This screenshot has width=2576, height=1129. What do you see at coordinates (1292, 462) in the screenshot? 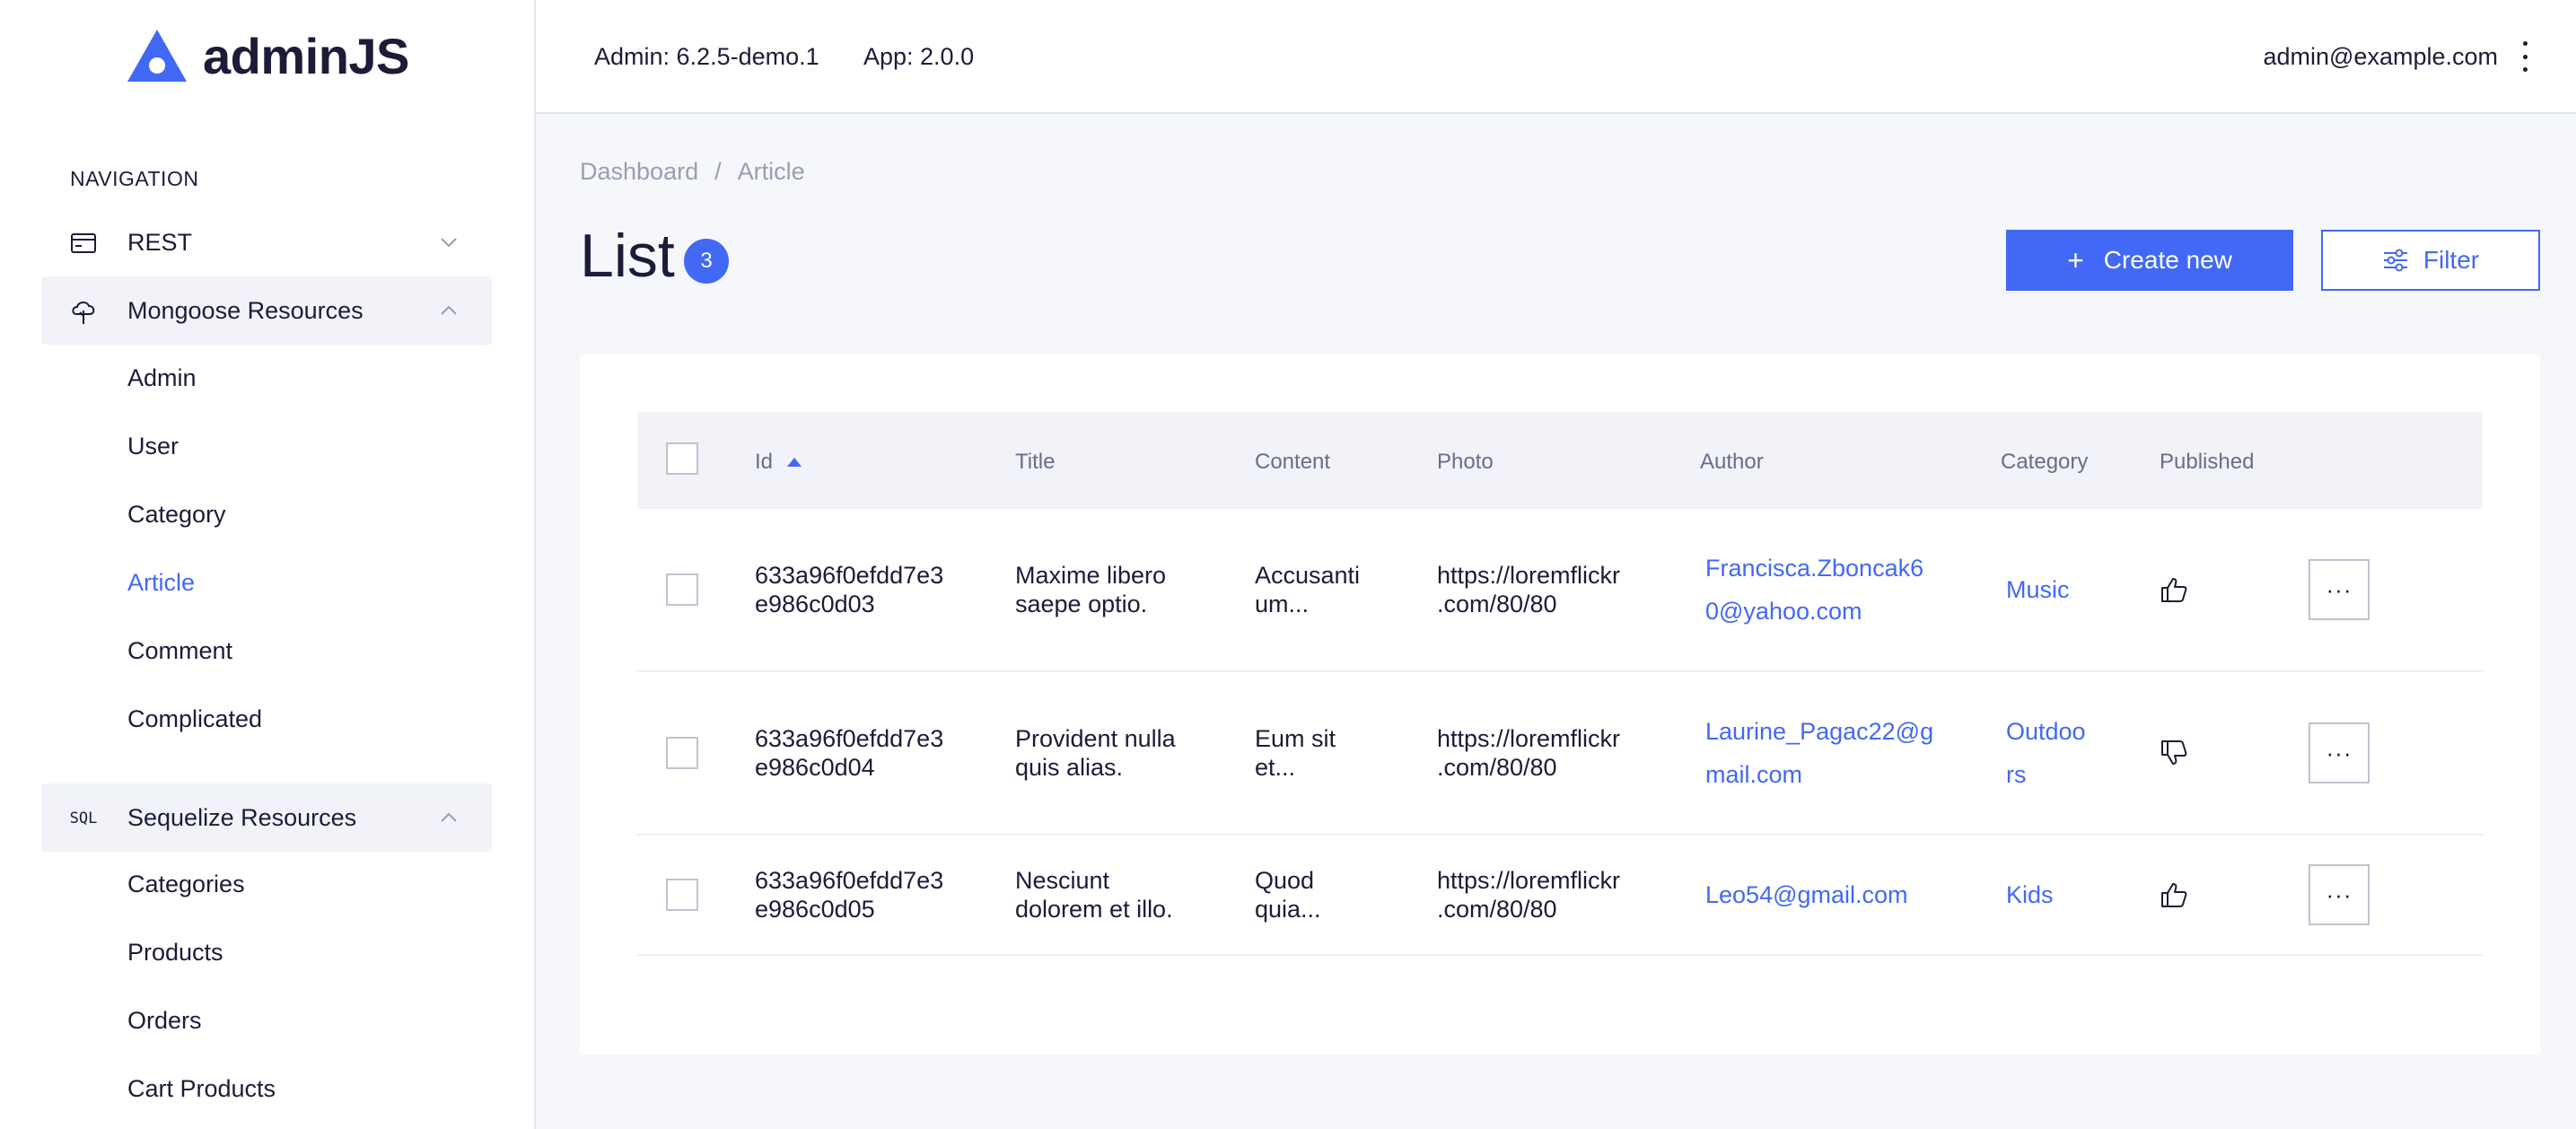
I see `column-header-content: Content` at bounding box center [1292, 462].